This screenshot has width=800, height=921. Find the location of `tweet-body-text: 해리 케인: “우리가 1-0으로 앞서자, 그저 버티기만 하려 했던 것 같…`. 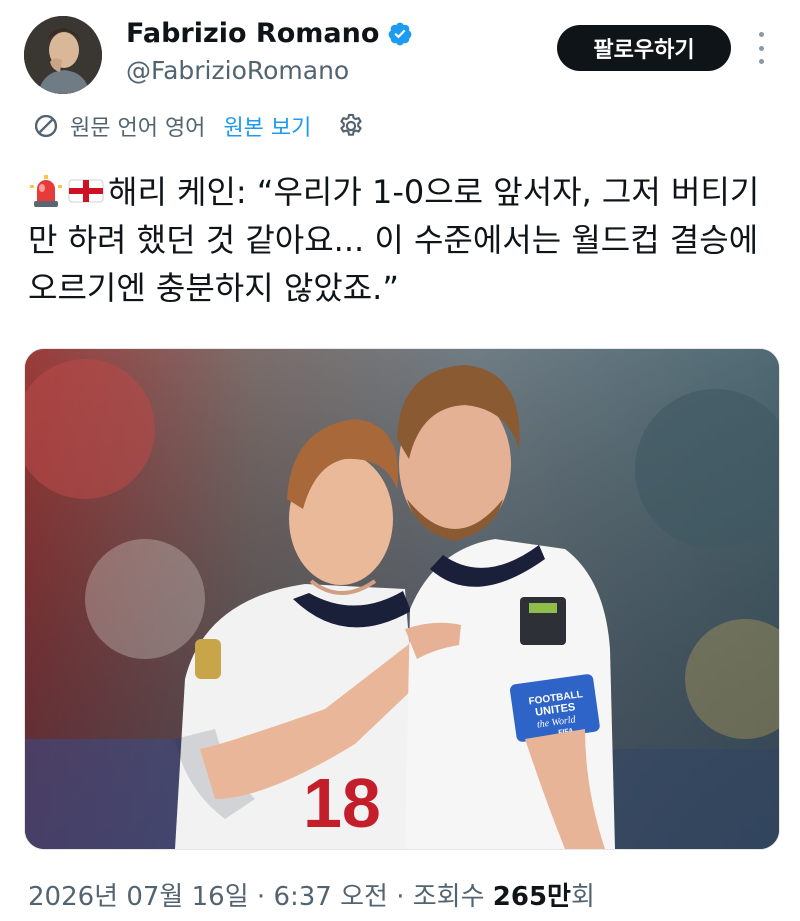

tweet-body-text: 해리 케인: “우리가 1-0으로 앞서자, 그저 버티기만 하려 했던 것 같… is located at coordinates (394, 240).